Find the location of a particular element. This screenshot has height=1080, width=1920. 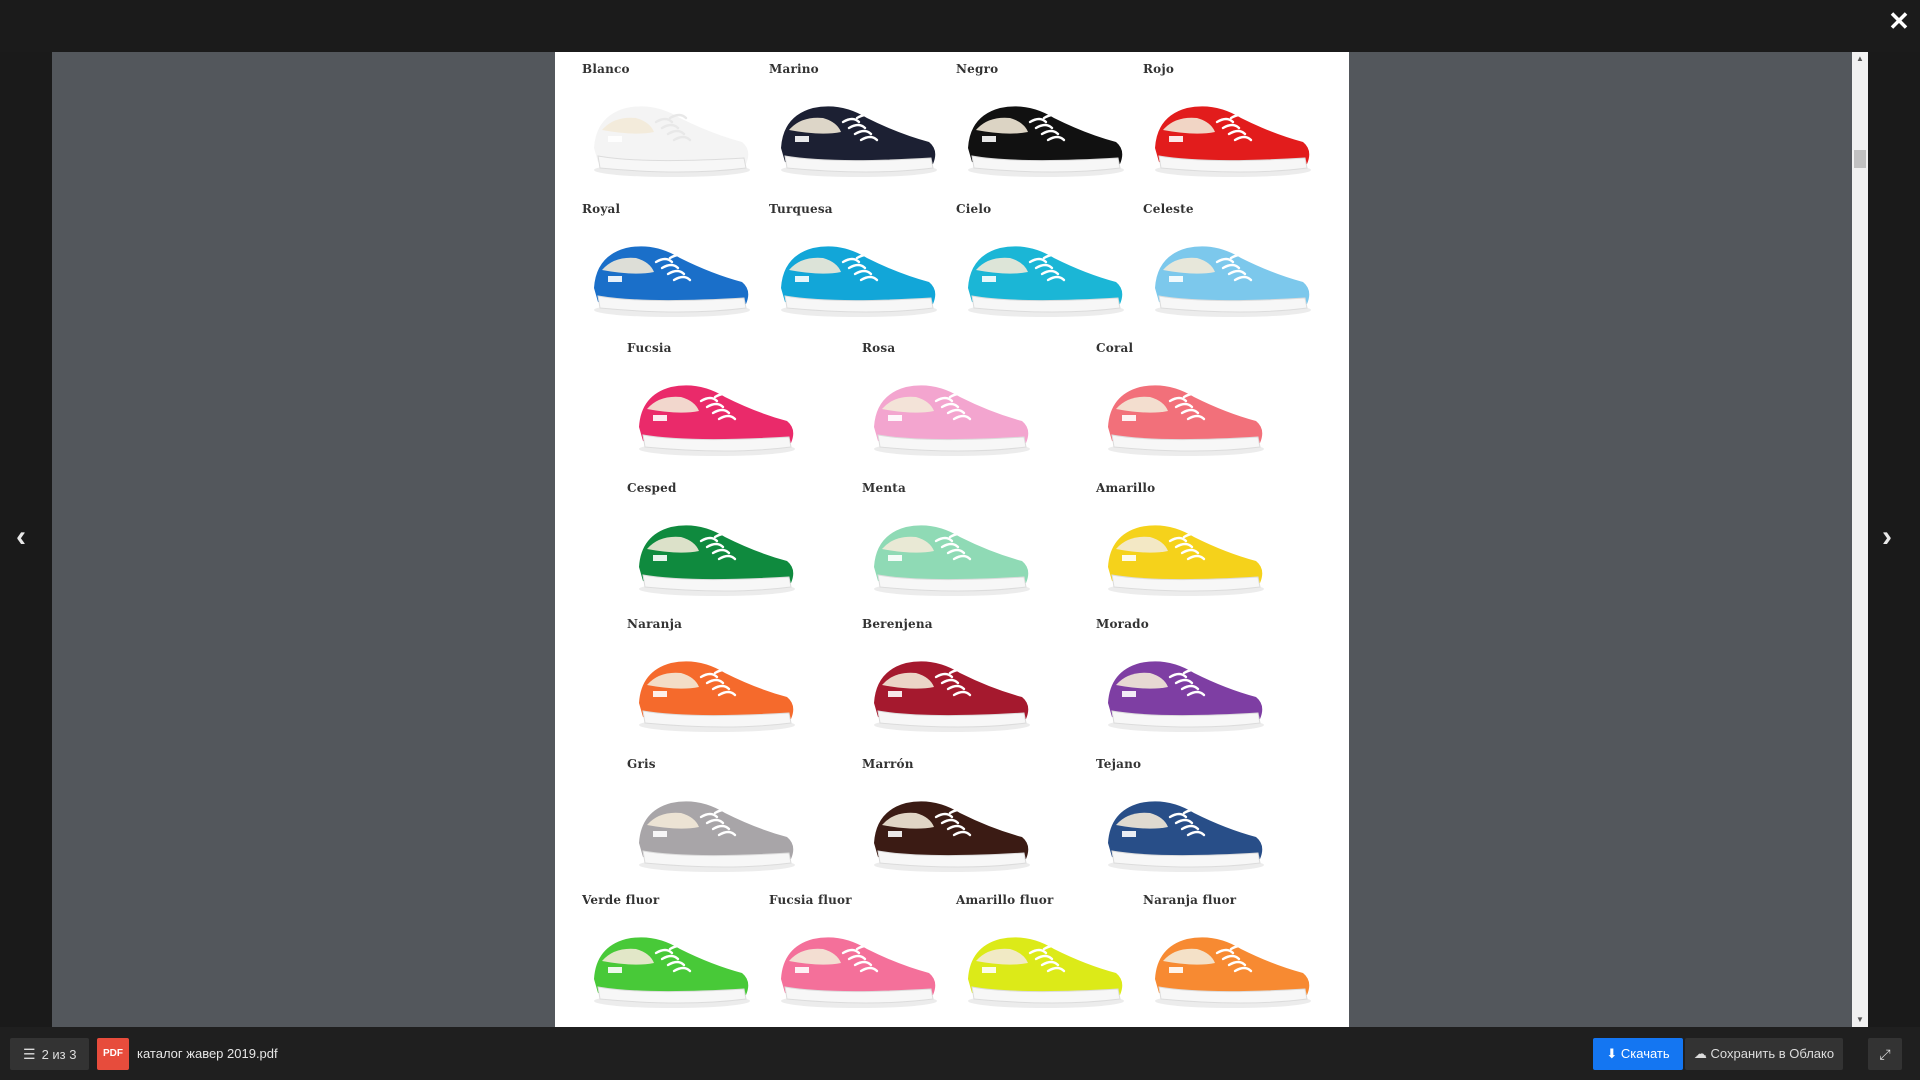

cloud-label: Сохранить в Облако is located at coordinates (1772, 1053).